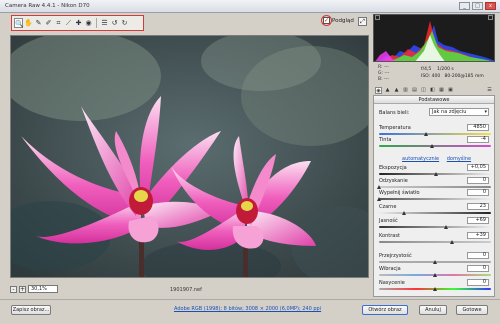  Describe the element at coordinates (388, 207) in the screenshot. I see `blacks-label: Czarne` at that location.